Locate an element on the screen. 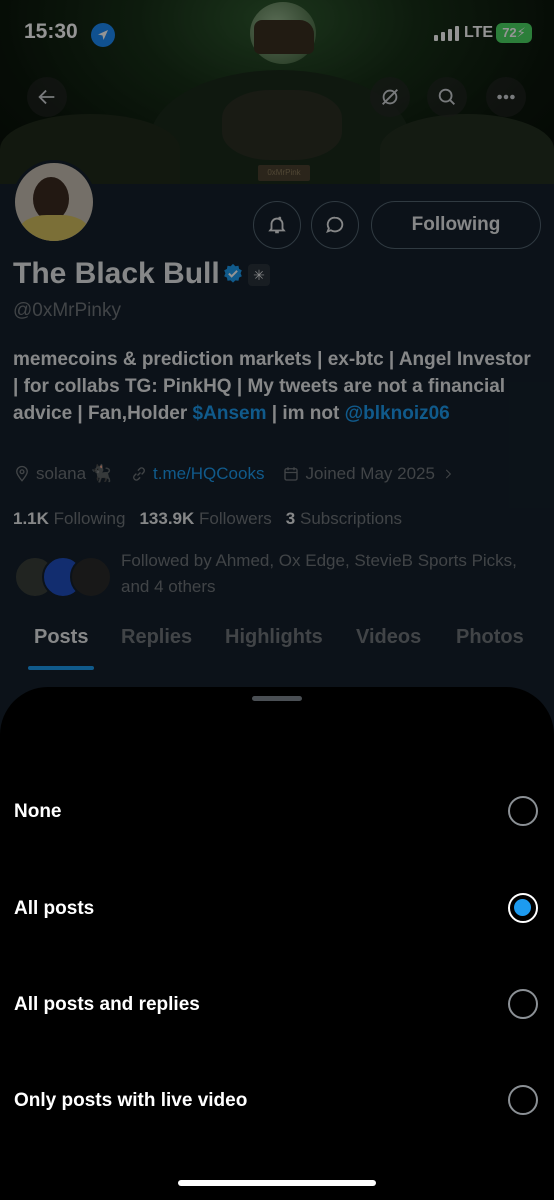 This screenshot has height=1200, width=554. option-label: None is located at coordinates (38, 811).